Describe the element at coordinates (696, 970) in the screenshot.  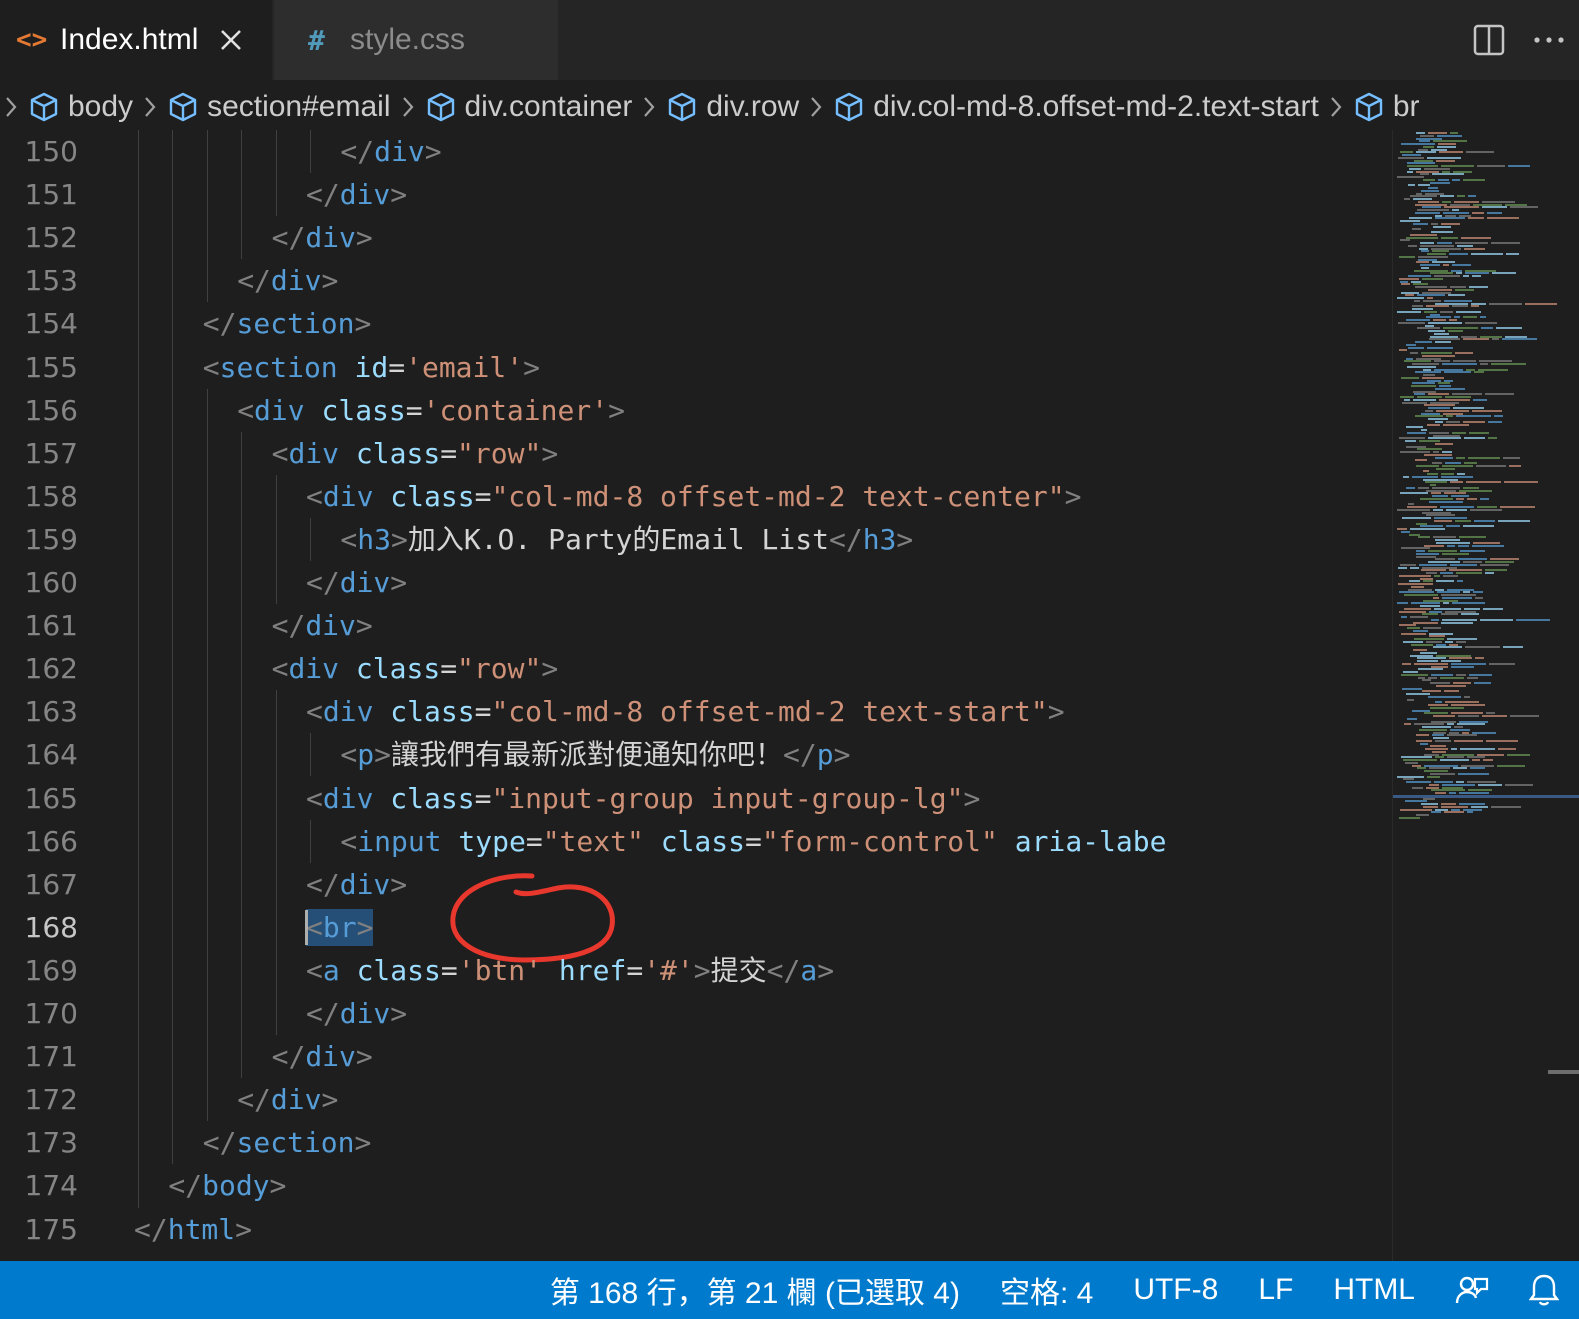
I see `code-line: 169 <a class='btn' href='#'>提交</a>` at that location.